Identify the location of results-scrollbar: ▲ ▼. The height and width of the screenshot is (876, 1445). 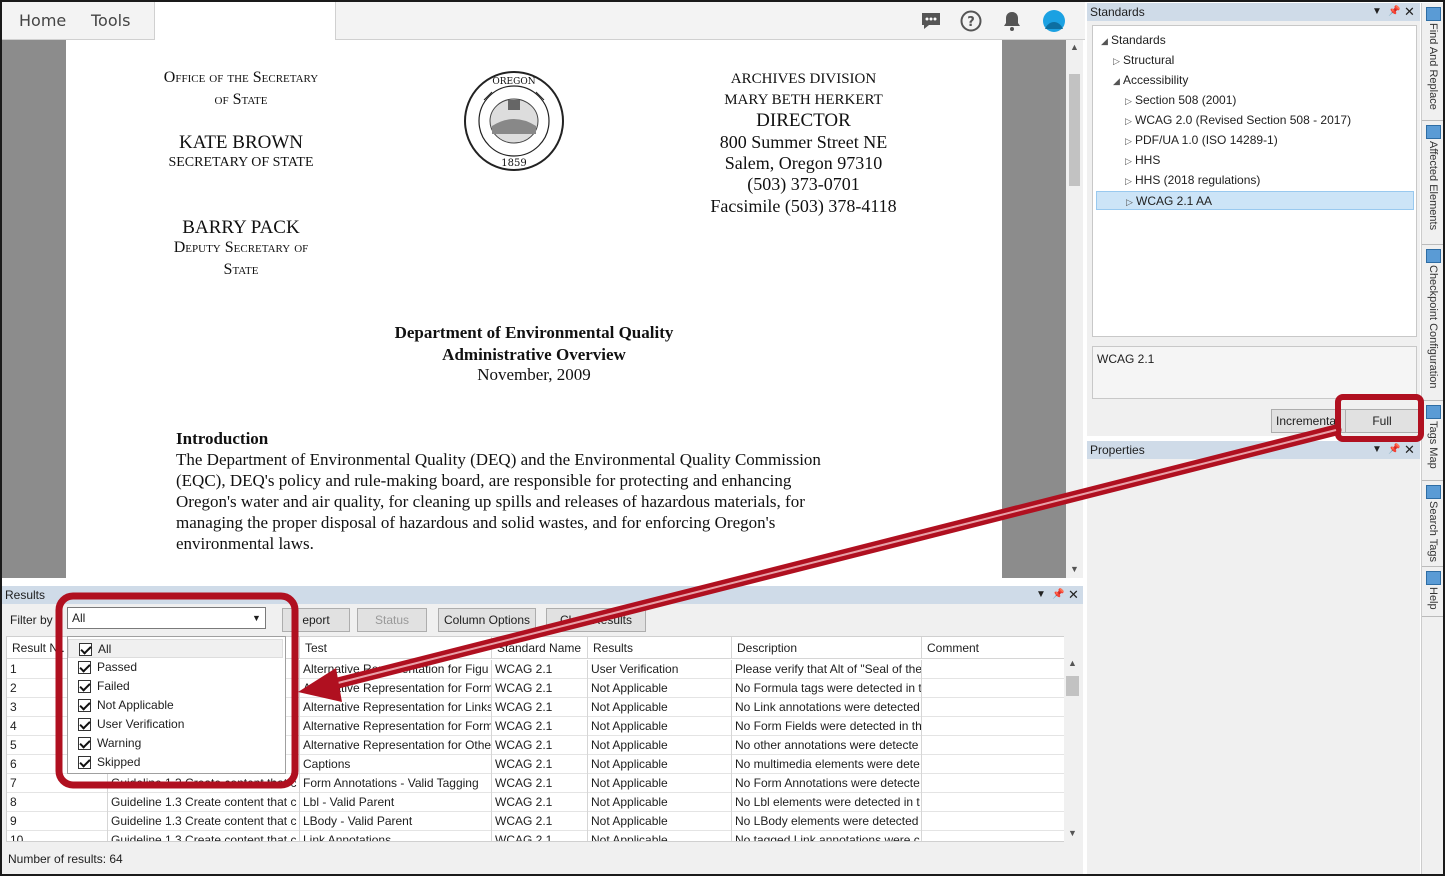
(1072, 739).